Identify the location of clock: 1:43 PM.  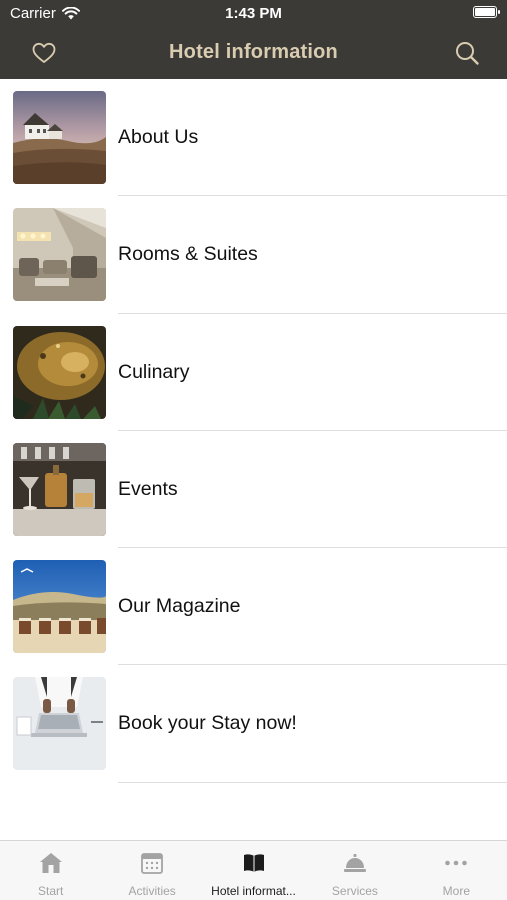
(253, 13).